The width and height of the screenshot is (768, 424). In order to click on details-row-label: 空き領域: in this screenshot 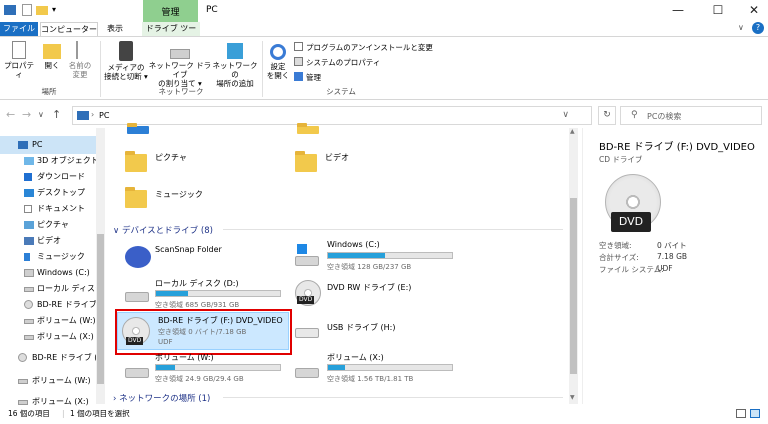, I will do `click(615, 245)`.